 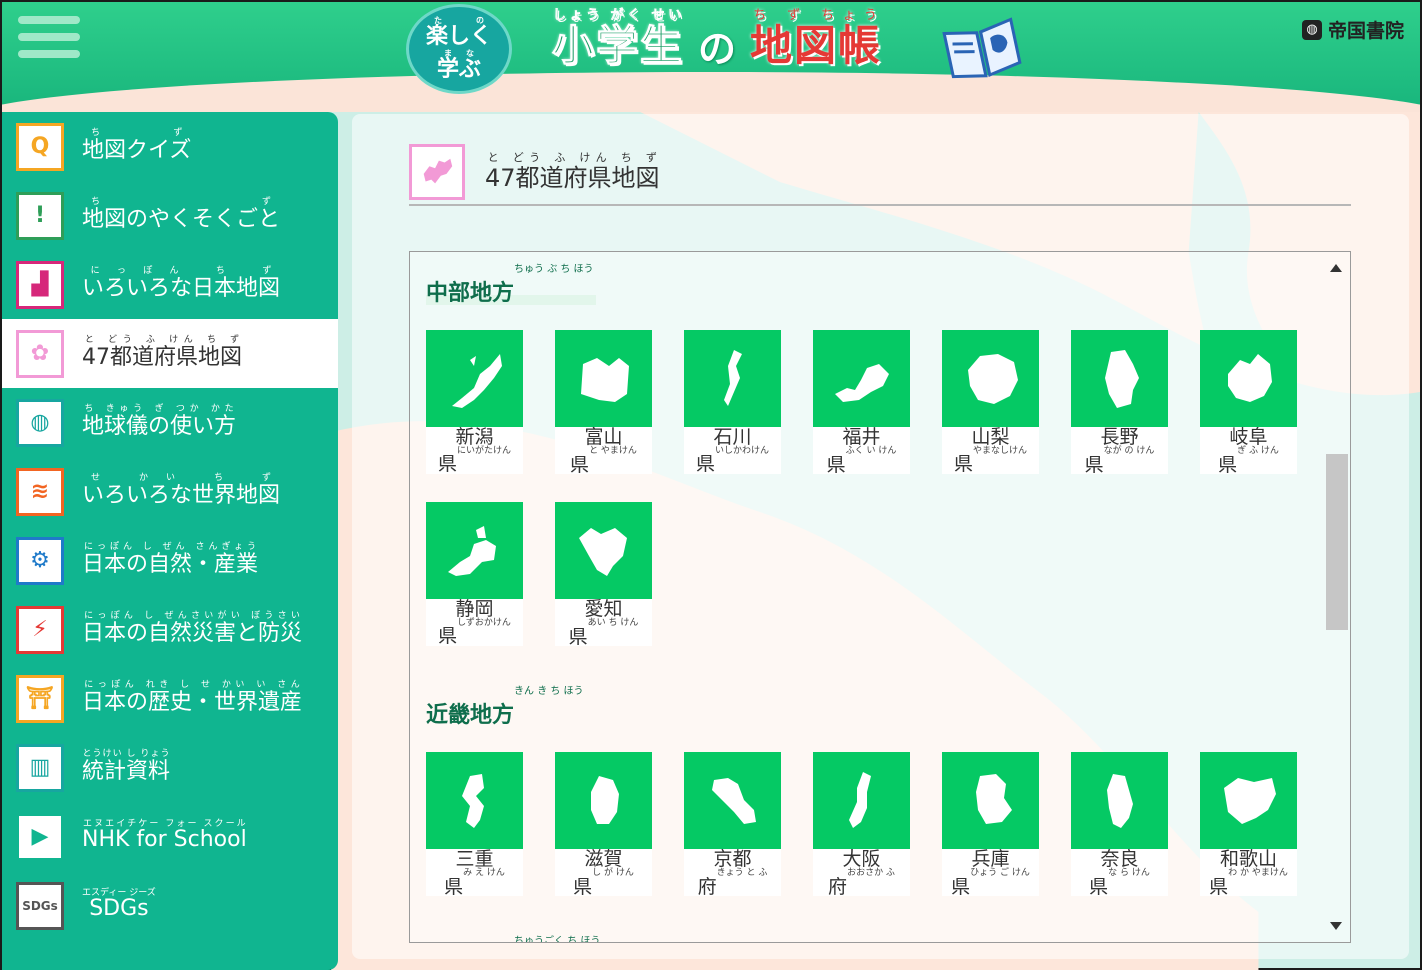 I want to click on prefecture-card: 岐阜県ぎ ふ けん, so click(x=1248, y=403).